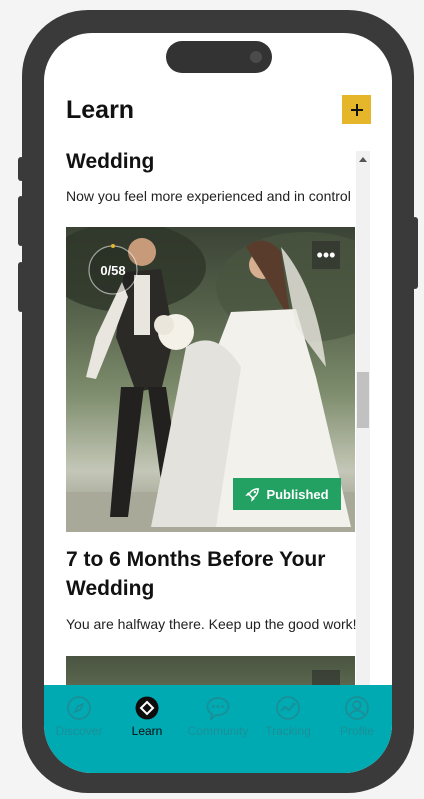 The width and height of the screenshot is (424, 799). Describe the element at coordinates (196, 574) in the screenshot. I see `card-title: 7 to 6 Months Before Your Wedding` at that location.